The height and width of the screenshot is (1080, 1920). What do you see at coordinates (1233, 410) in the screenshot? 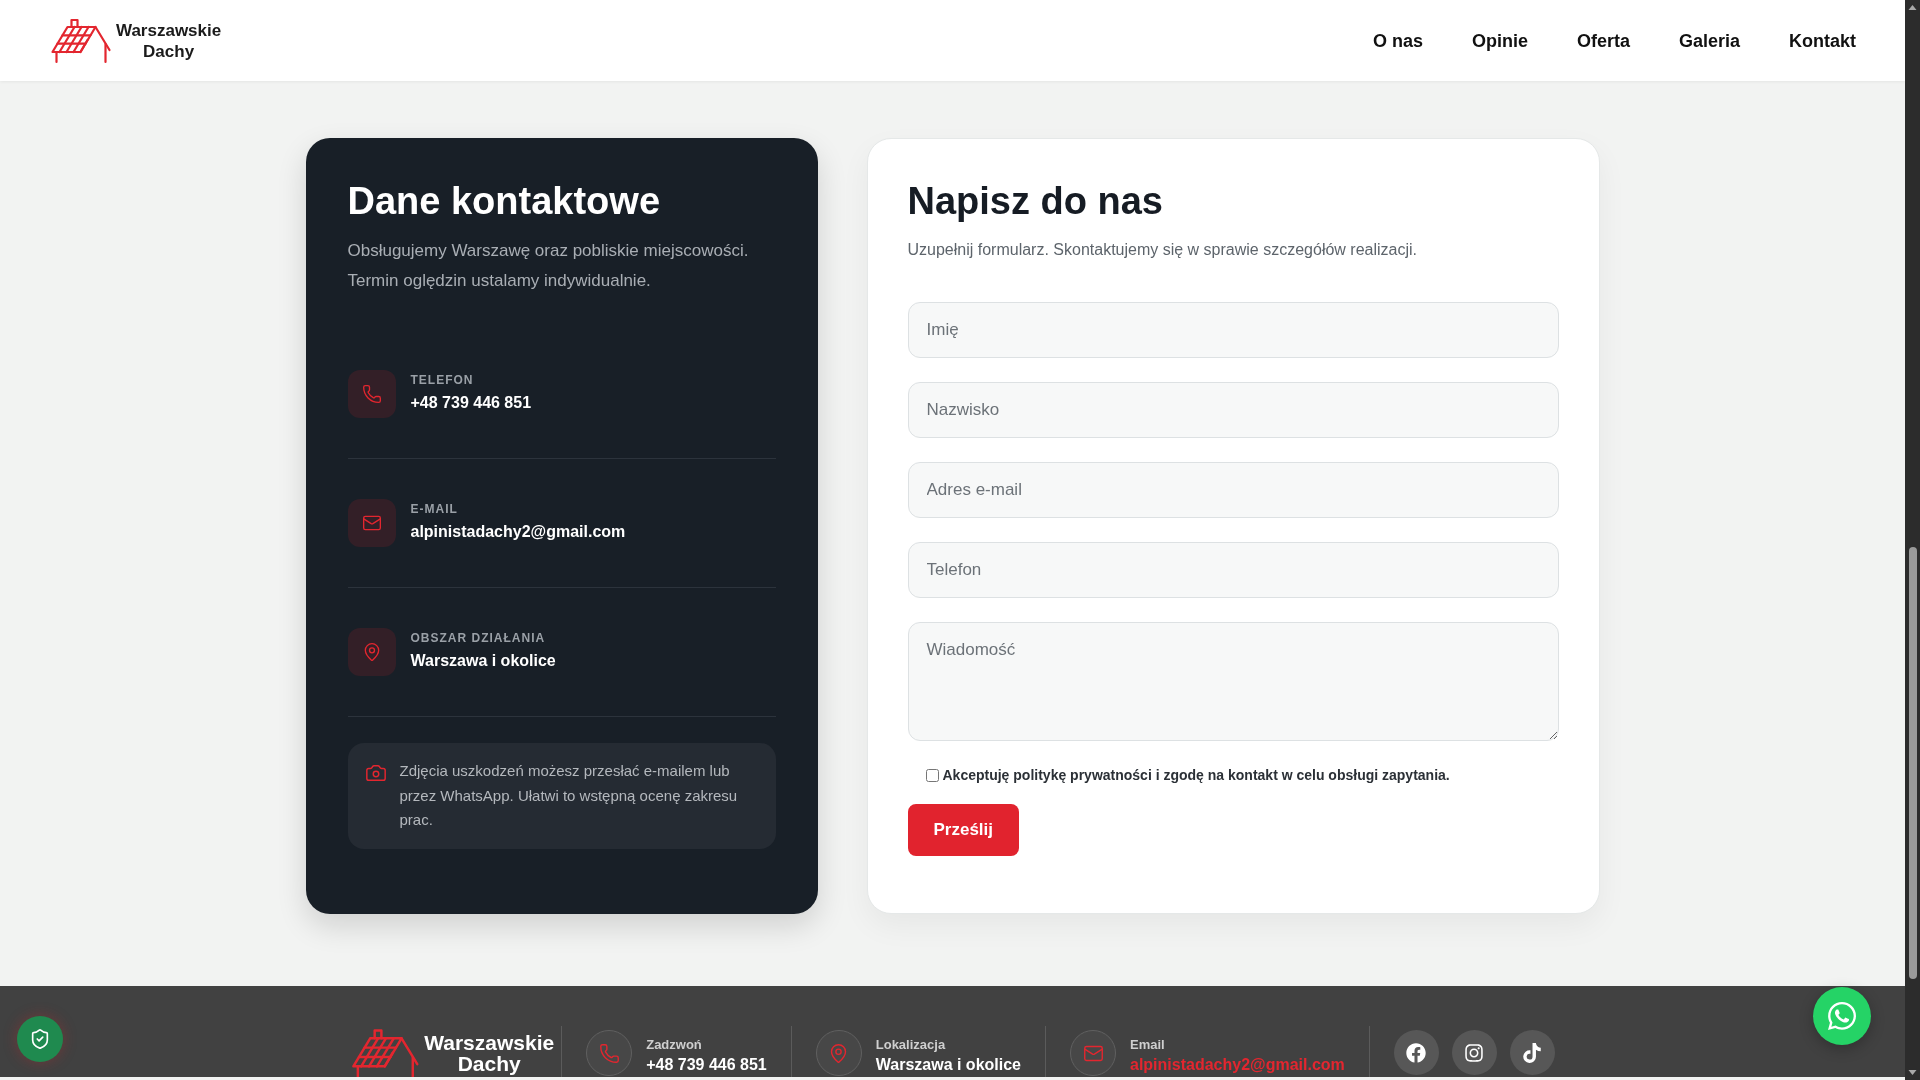
I see `input-field: Nazwisko` at bounding box center [1233, 410].